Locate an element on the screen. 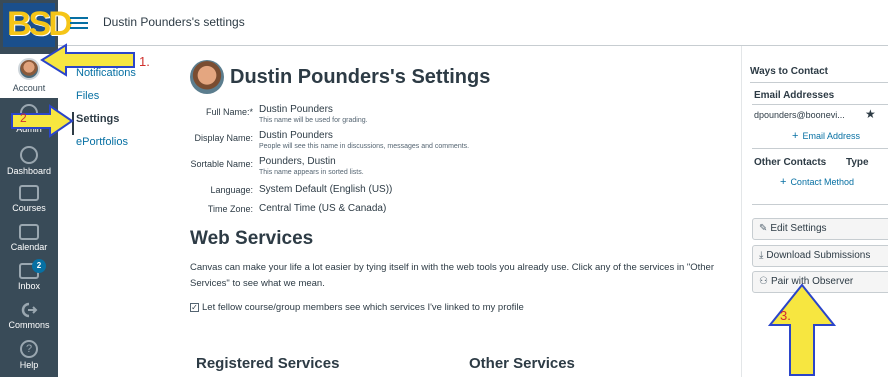 The height and width of the screenshot is (377, 888). type-column-heading: Type is located at coordinates (857, 162).